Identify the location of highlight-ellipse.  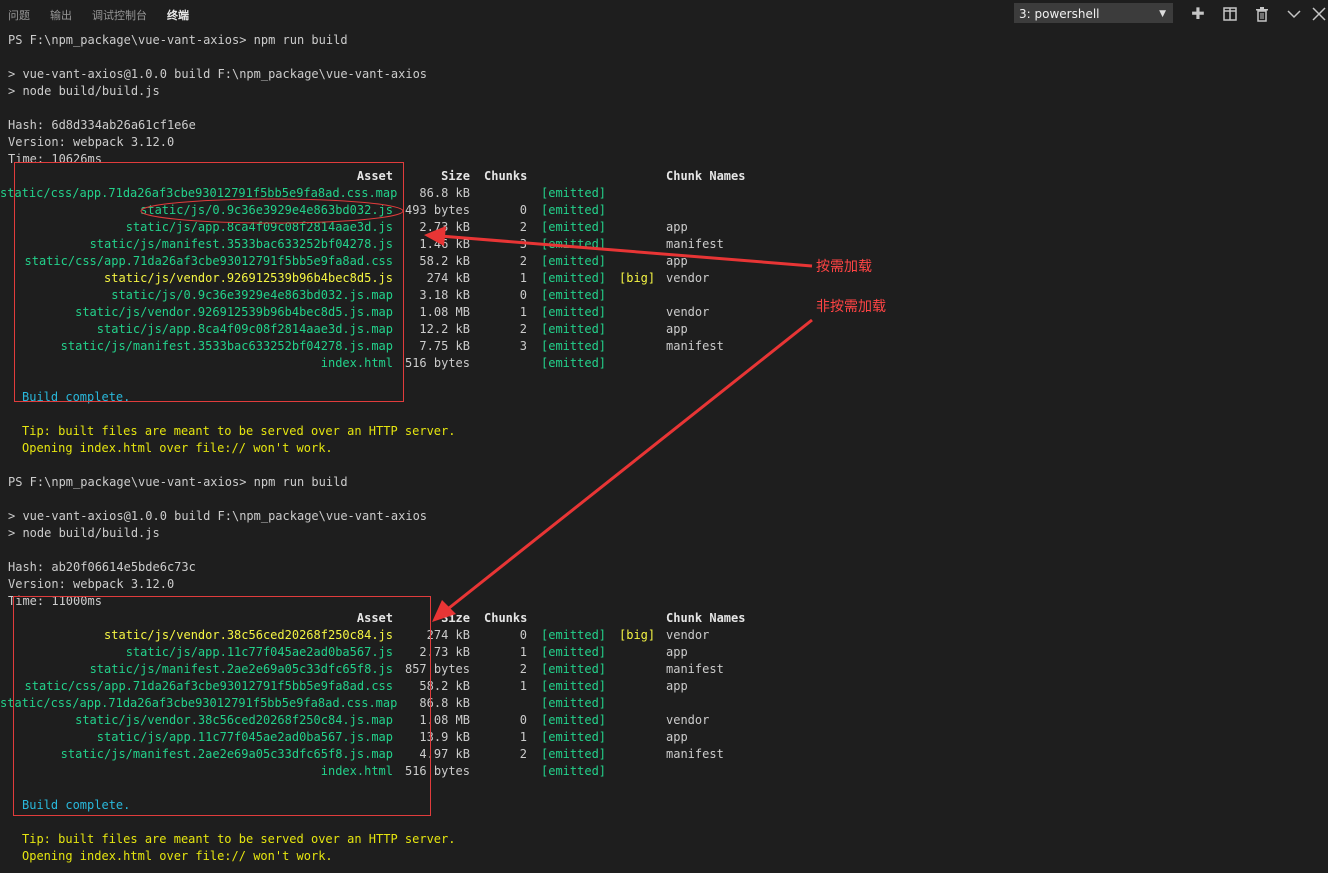
(272, 211).